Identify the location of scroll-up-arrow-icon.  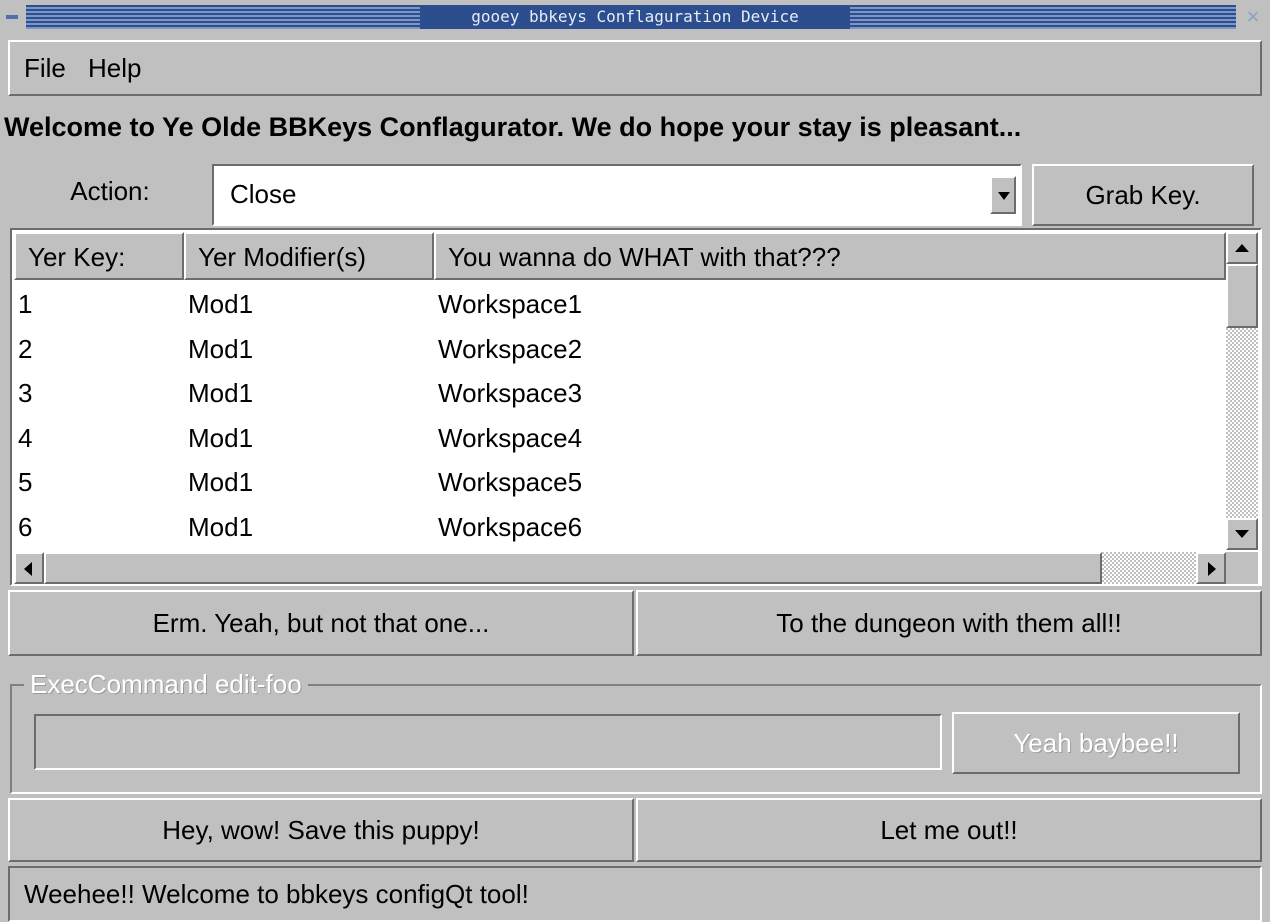
(1242, 248).